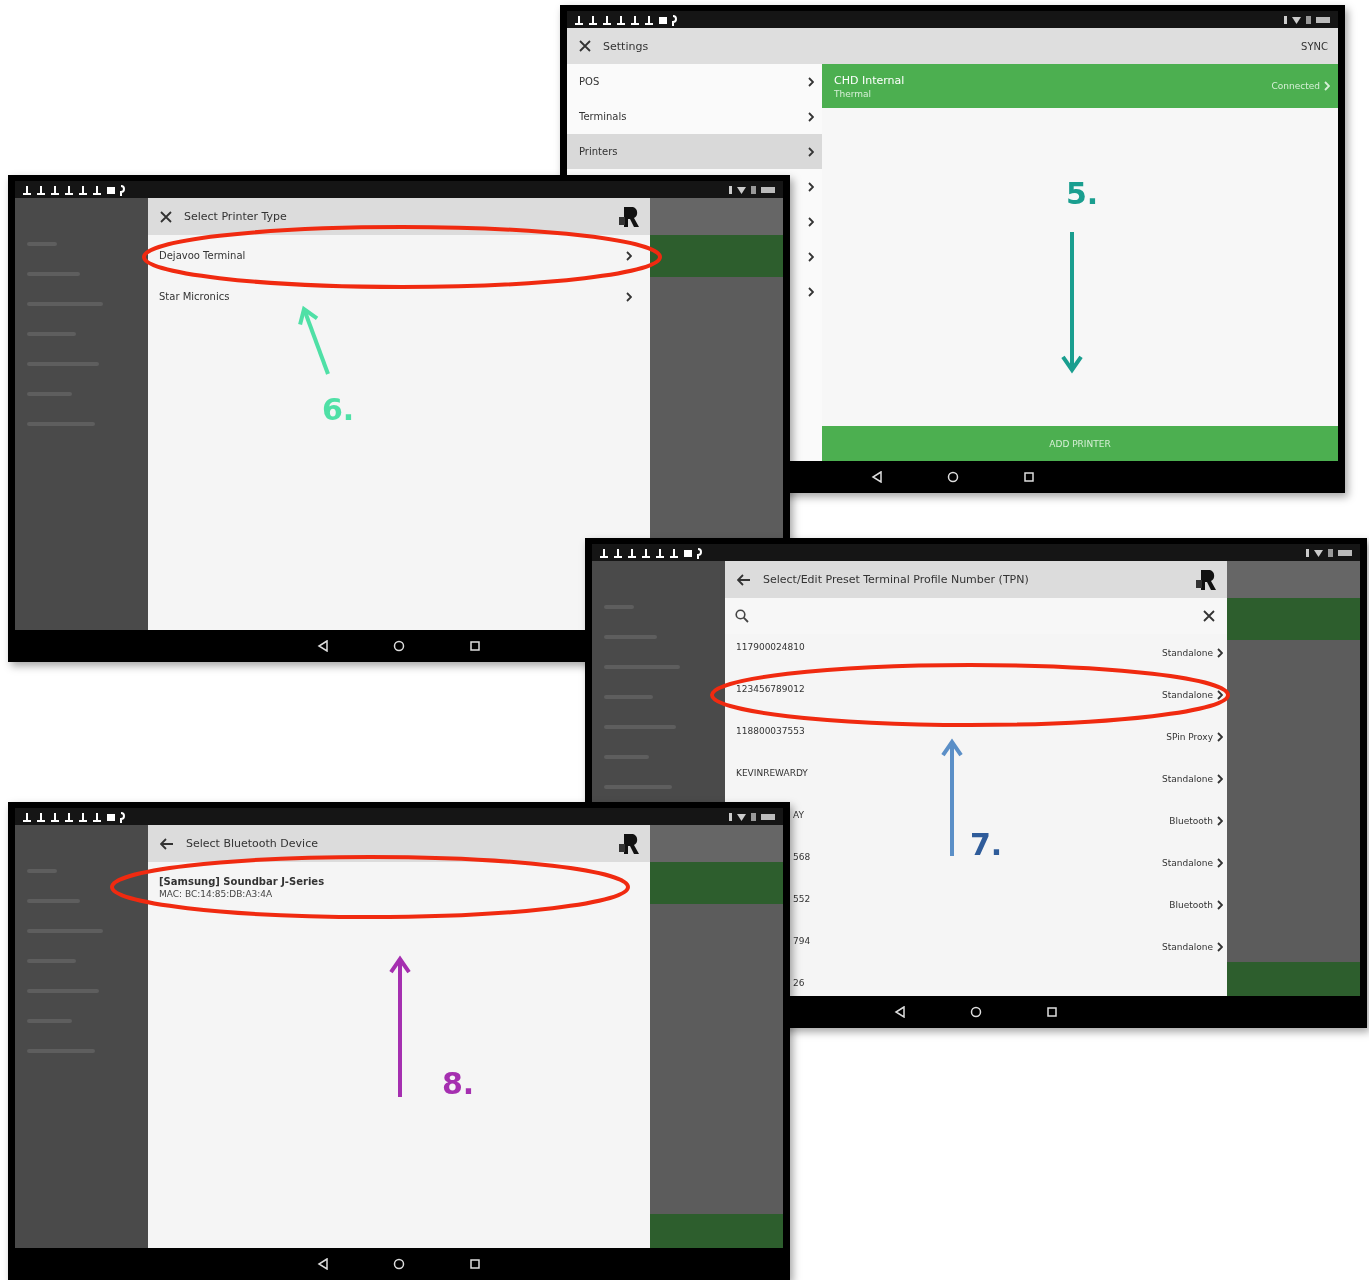 The height and width of the screenshot is (1280, 1369). I want to click on list-item: Dejavoo Terminal, so click(399, 255).